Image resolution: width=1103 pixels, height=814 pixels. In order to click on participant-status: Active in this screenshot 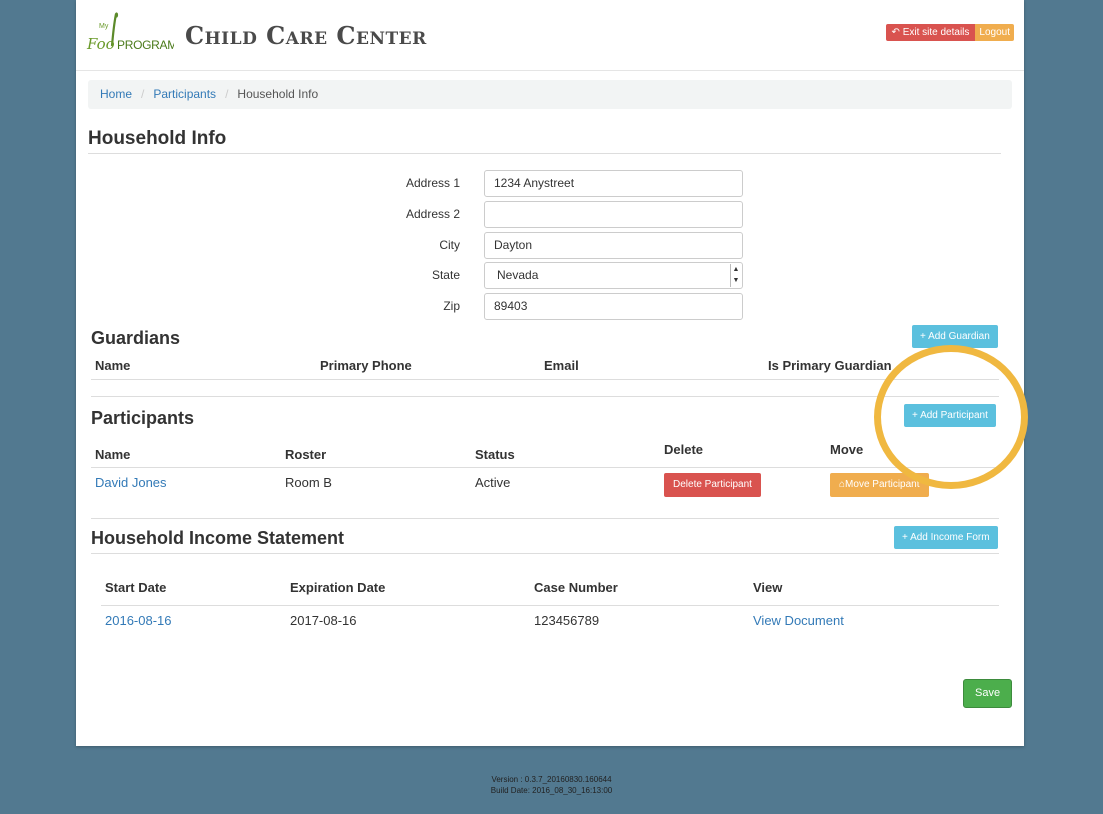, I will do `click(493, 482)`.